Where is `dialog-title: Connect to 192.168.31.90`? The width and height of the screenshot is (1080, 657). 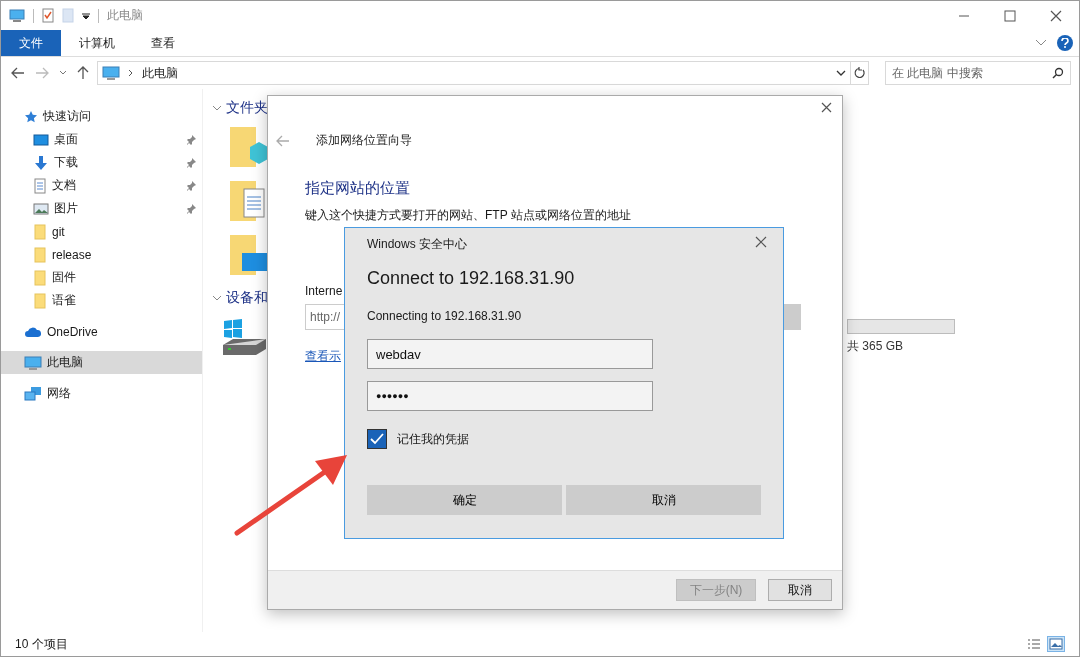 dialog-title: Connect to 192.168.31.90 is located at coordinates (471, 278).